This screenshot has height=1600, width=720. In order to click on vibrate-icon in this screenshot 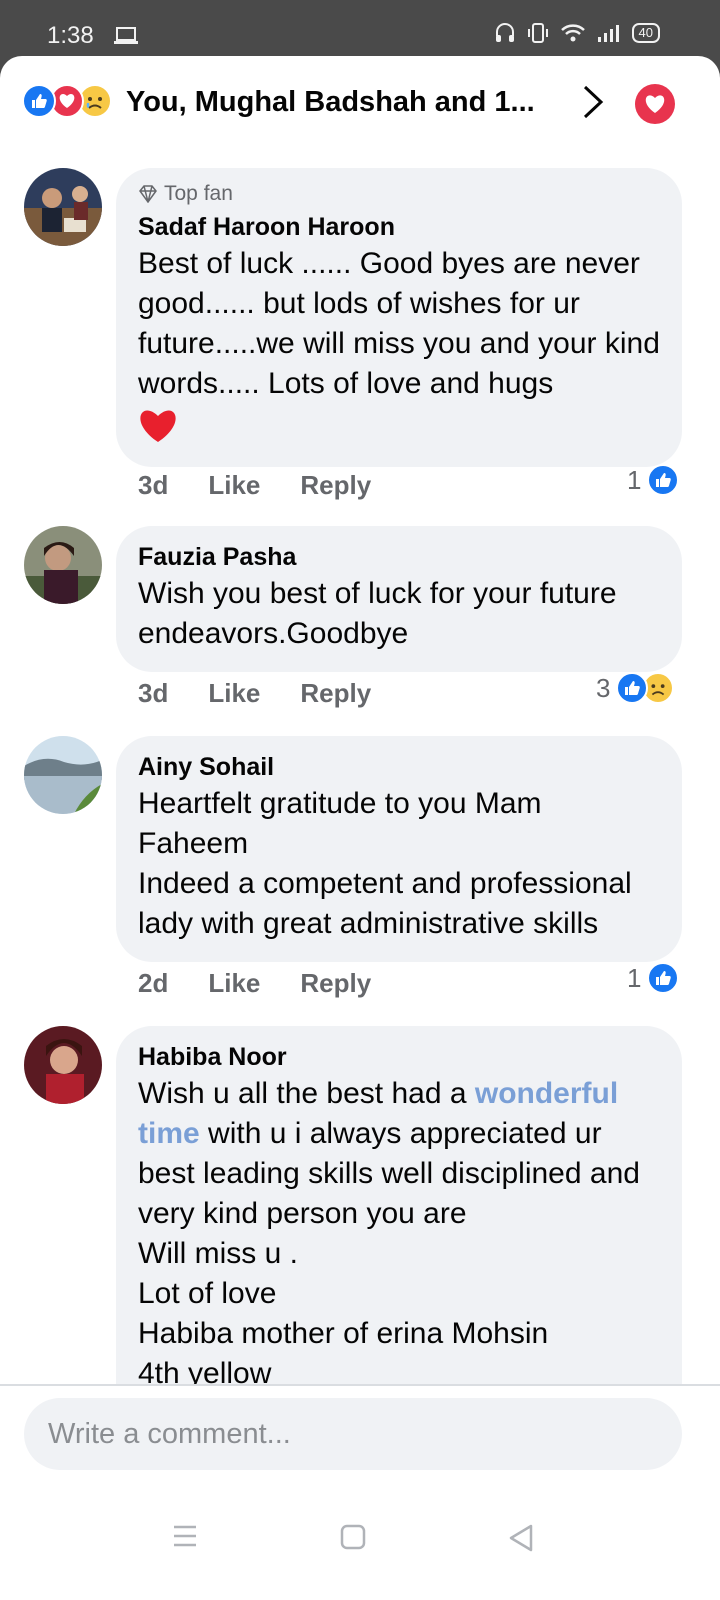, I will do `click(537, 33)`.